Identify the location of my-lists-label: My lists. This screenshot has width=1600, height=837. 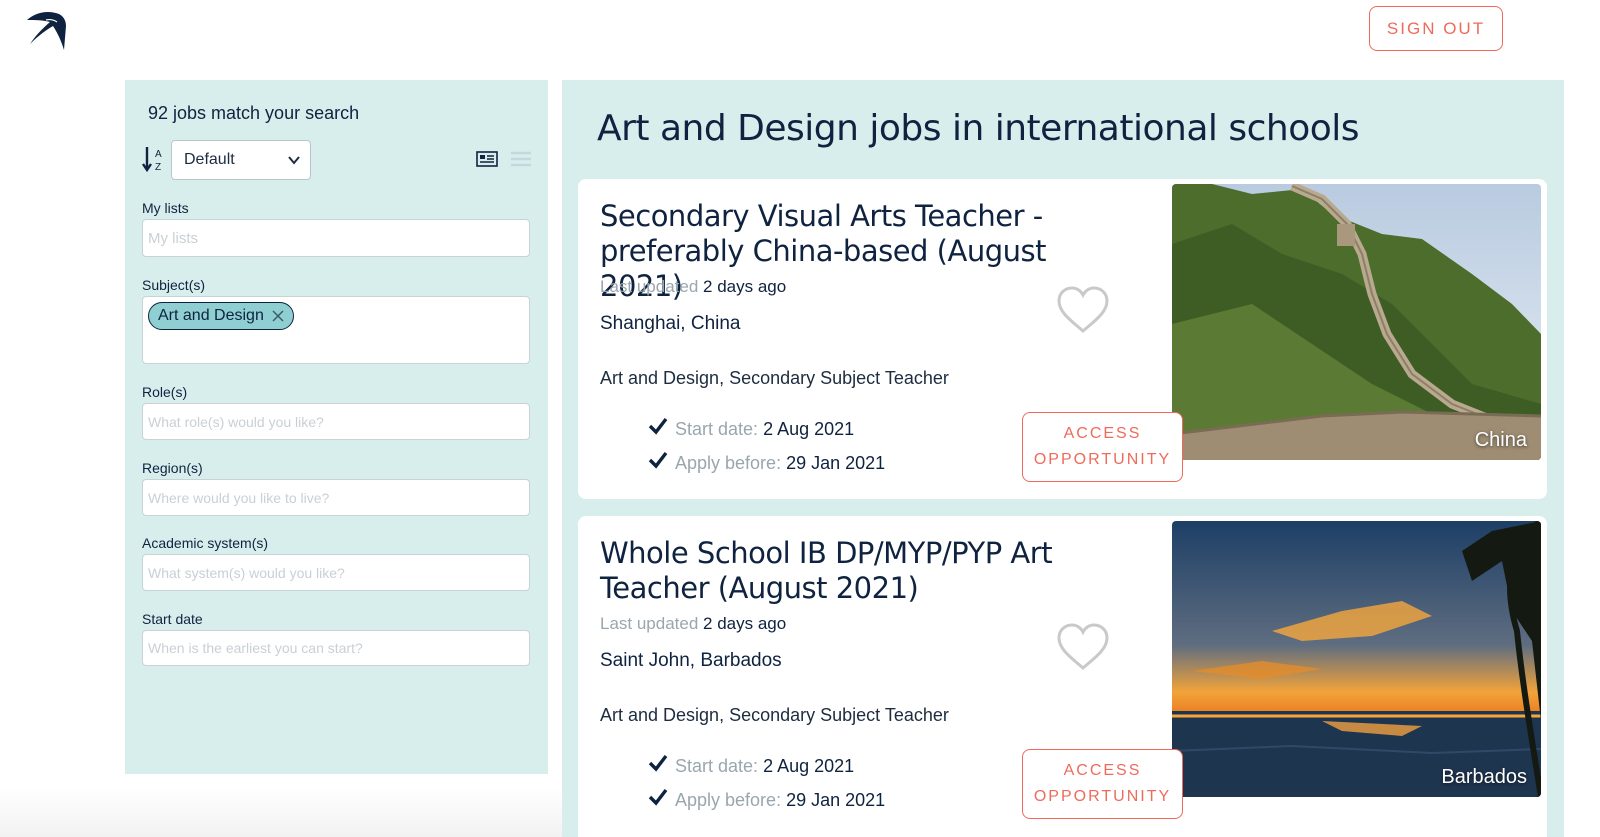
(165, 208).